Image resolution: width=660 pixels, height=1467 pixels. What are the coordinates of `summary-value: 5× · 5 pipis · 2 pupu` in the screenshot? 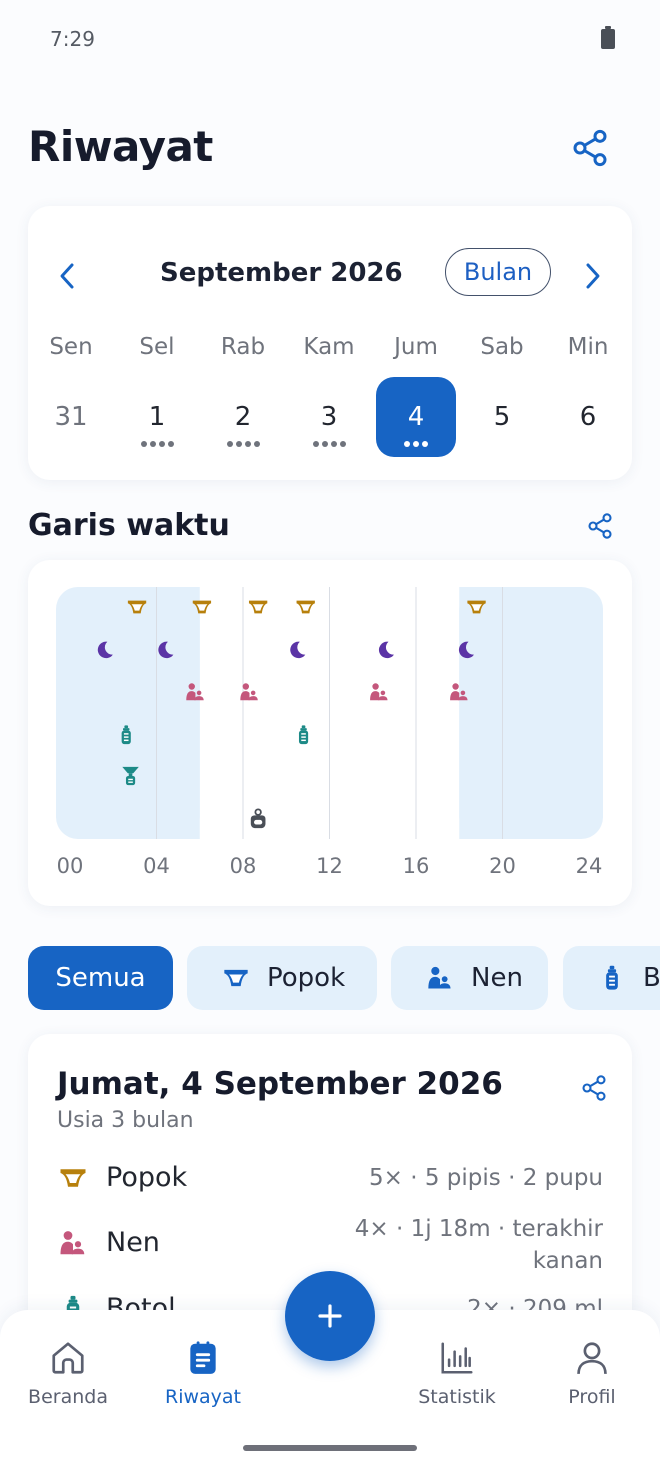 It's located at (486, 1178).